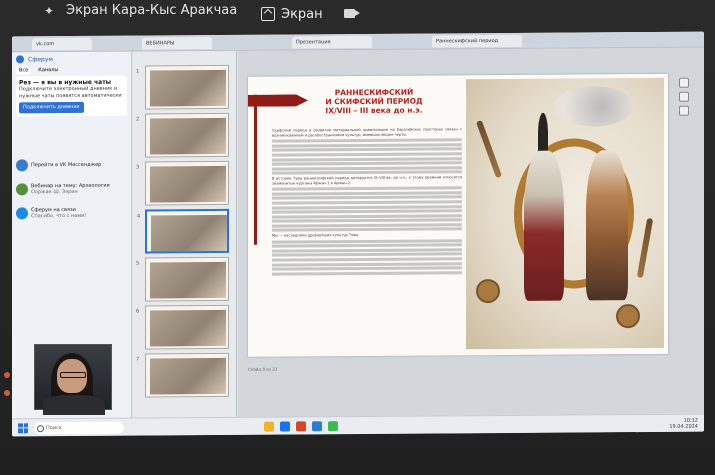 Image resolution: width=715 pixels, height=475 pixels. I want to click on messenger-header: Сферум, so click(71, 59).